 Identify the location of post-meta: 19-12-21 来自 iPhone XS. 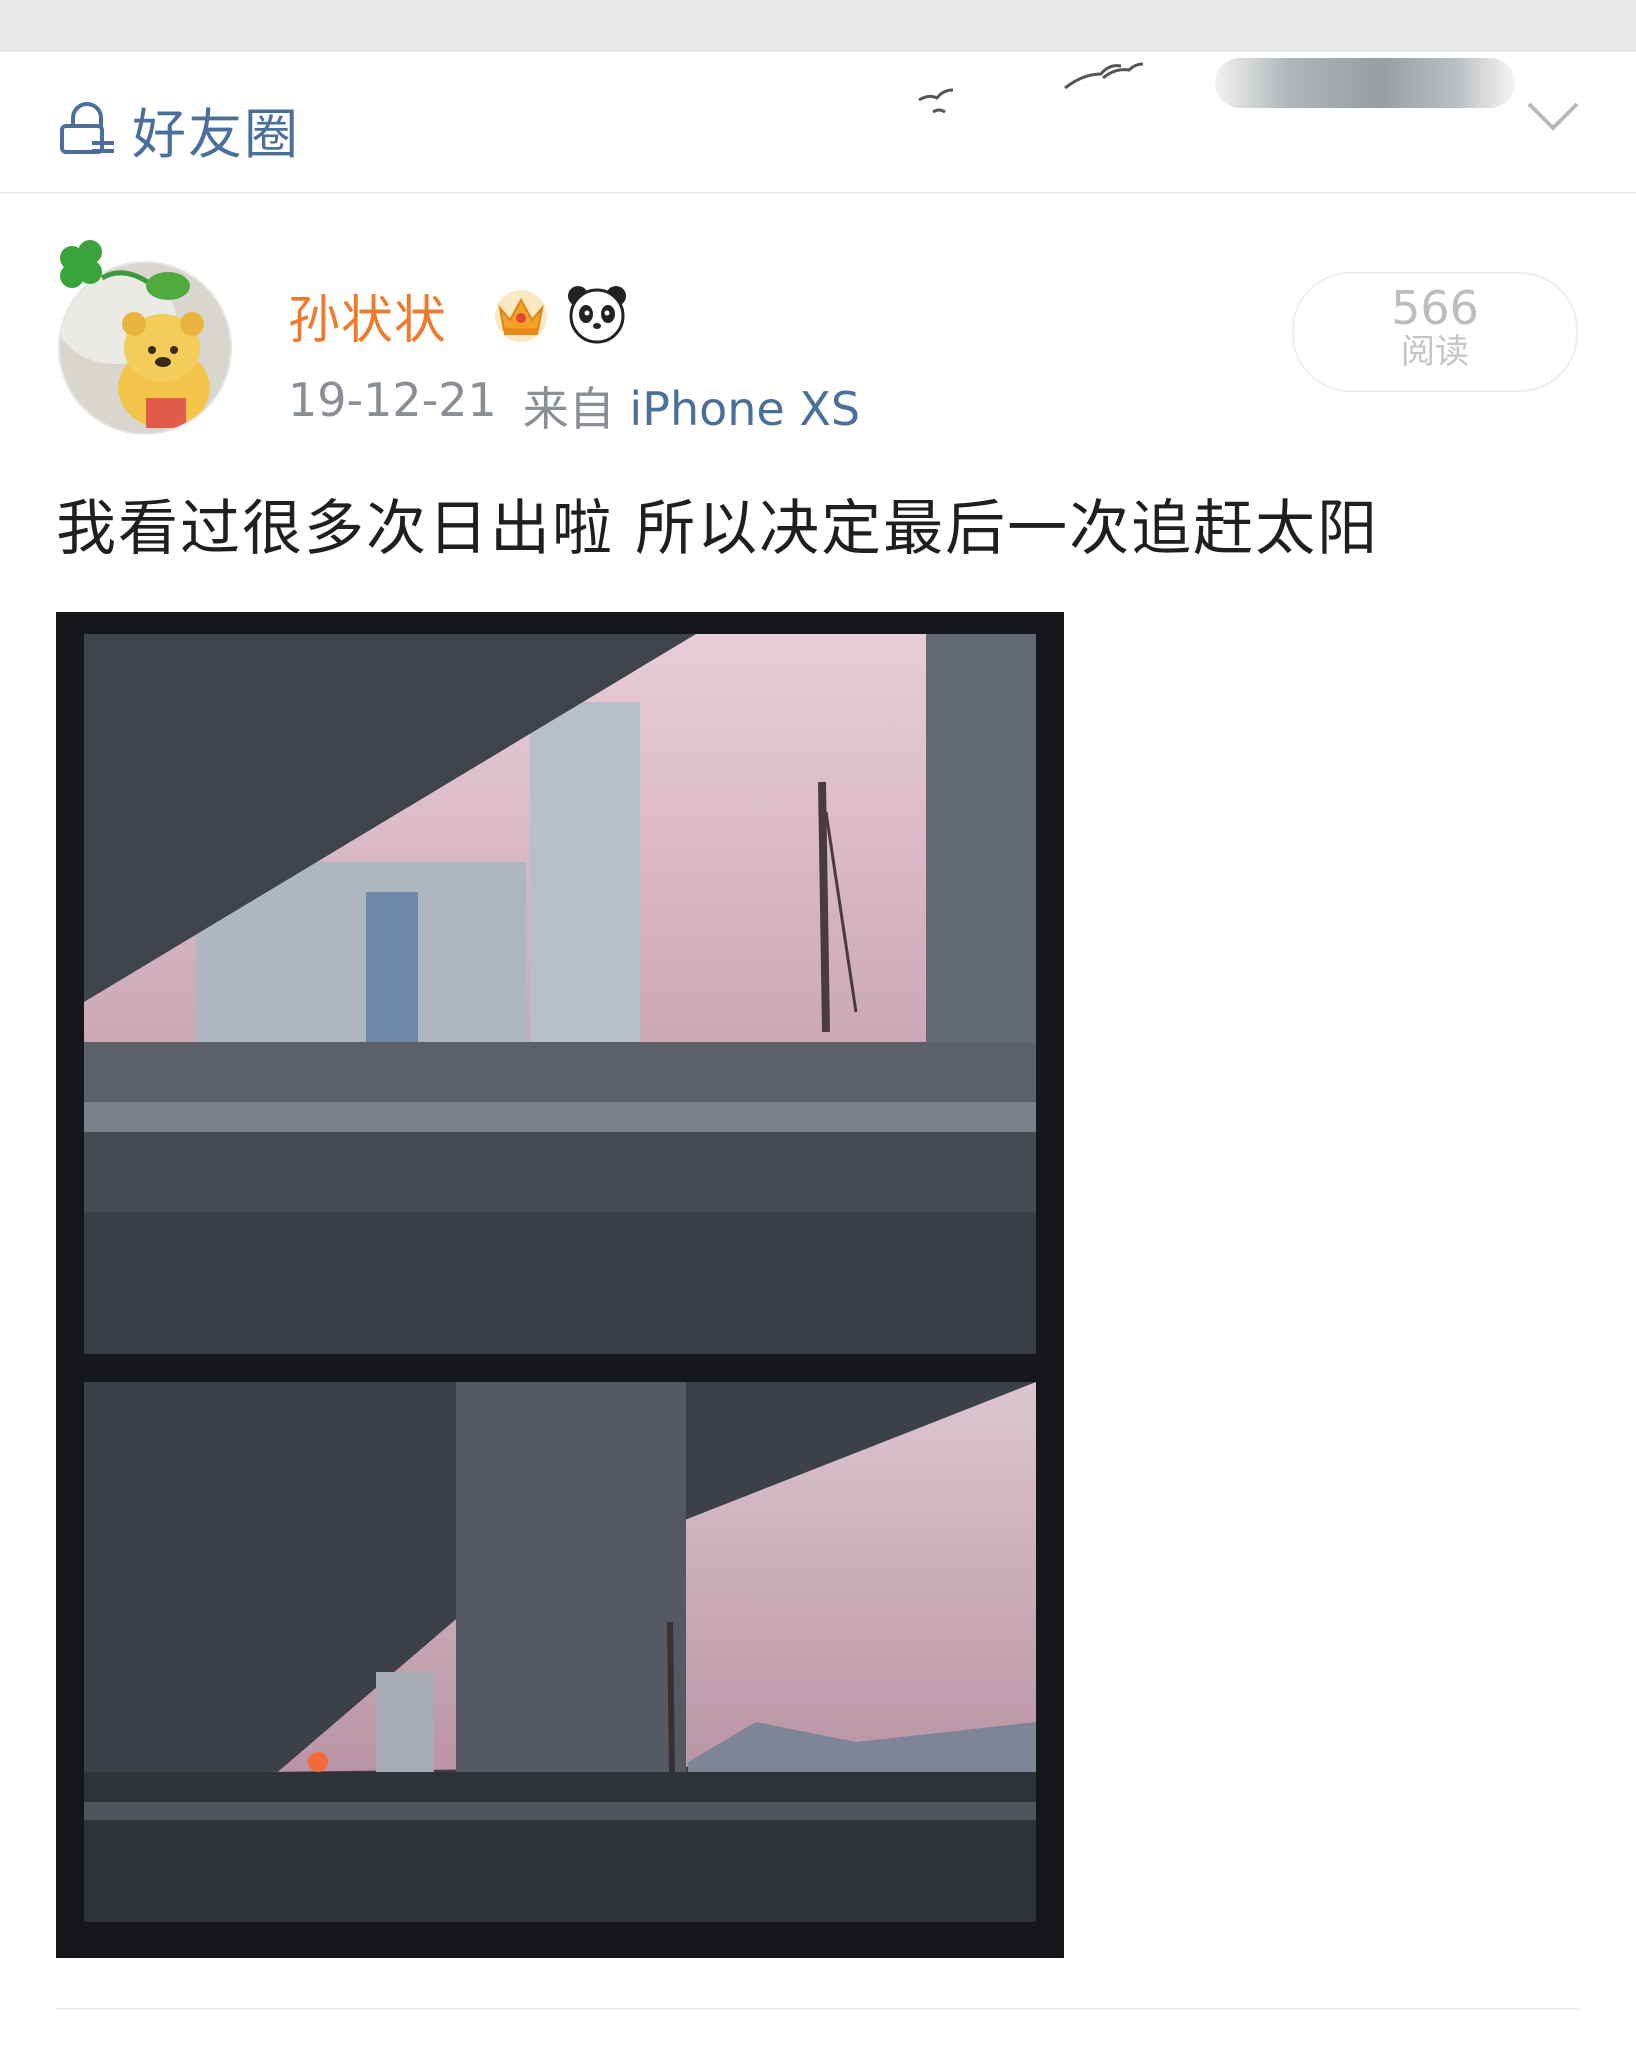
(574, 406).